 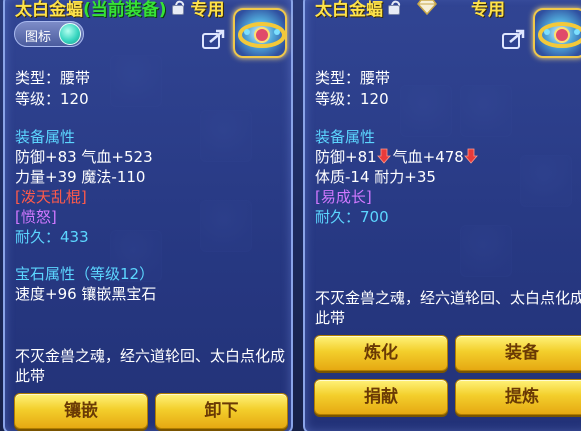 What do you see at coordinates (74, 237) in the screenshot?
I see `durability-value: 433` at bounding box center [74, 237].